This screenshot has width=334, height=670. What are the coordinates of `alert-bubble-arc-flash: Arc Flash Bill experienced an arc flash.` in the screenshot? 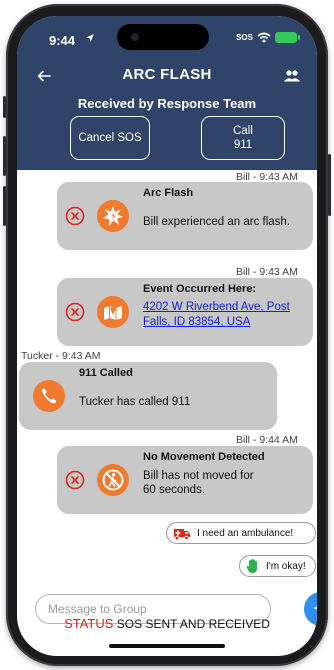 It's located at (185, 216).